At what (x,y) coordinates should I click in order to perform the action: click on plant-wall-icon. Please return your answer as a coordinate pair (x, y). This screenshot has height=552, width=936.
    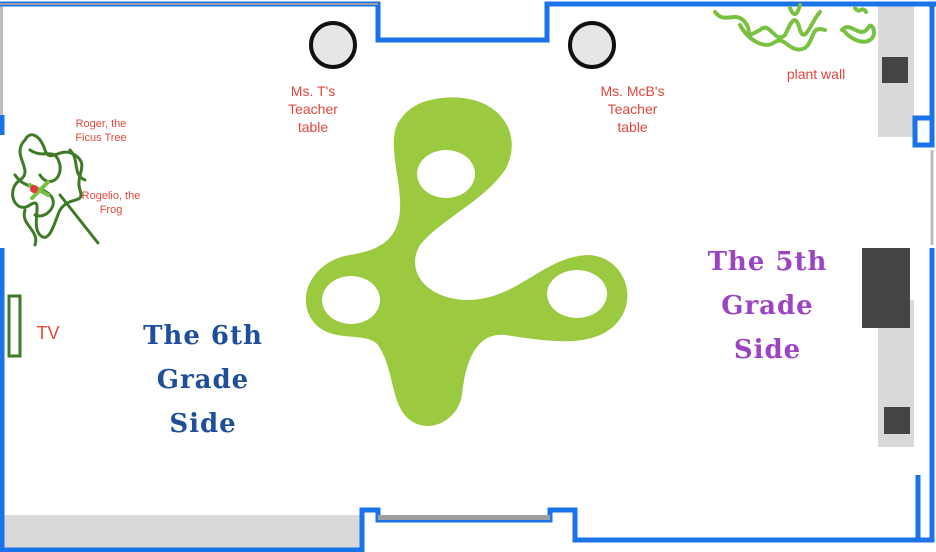
    Looking at the image, I should click on (794, 27).